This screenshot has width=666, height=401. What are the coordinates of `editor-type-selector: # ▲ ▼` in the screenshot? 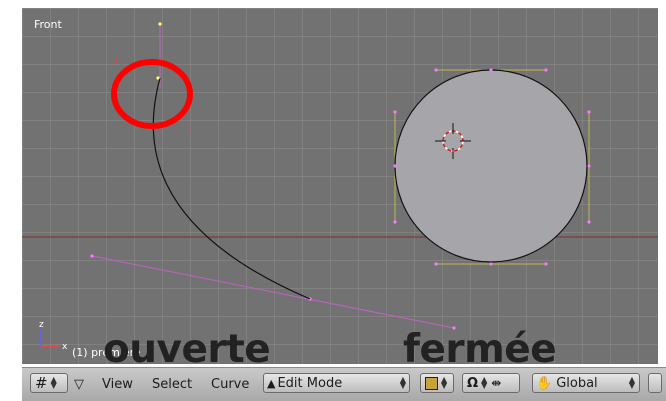 It's located at (49, 383).